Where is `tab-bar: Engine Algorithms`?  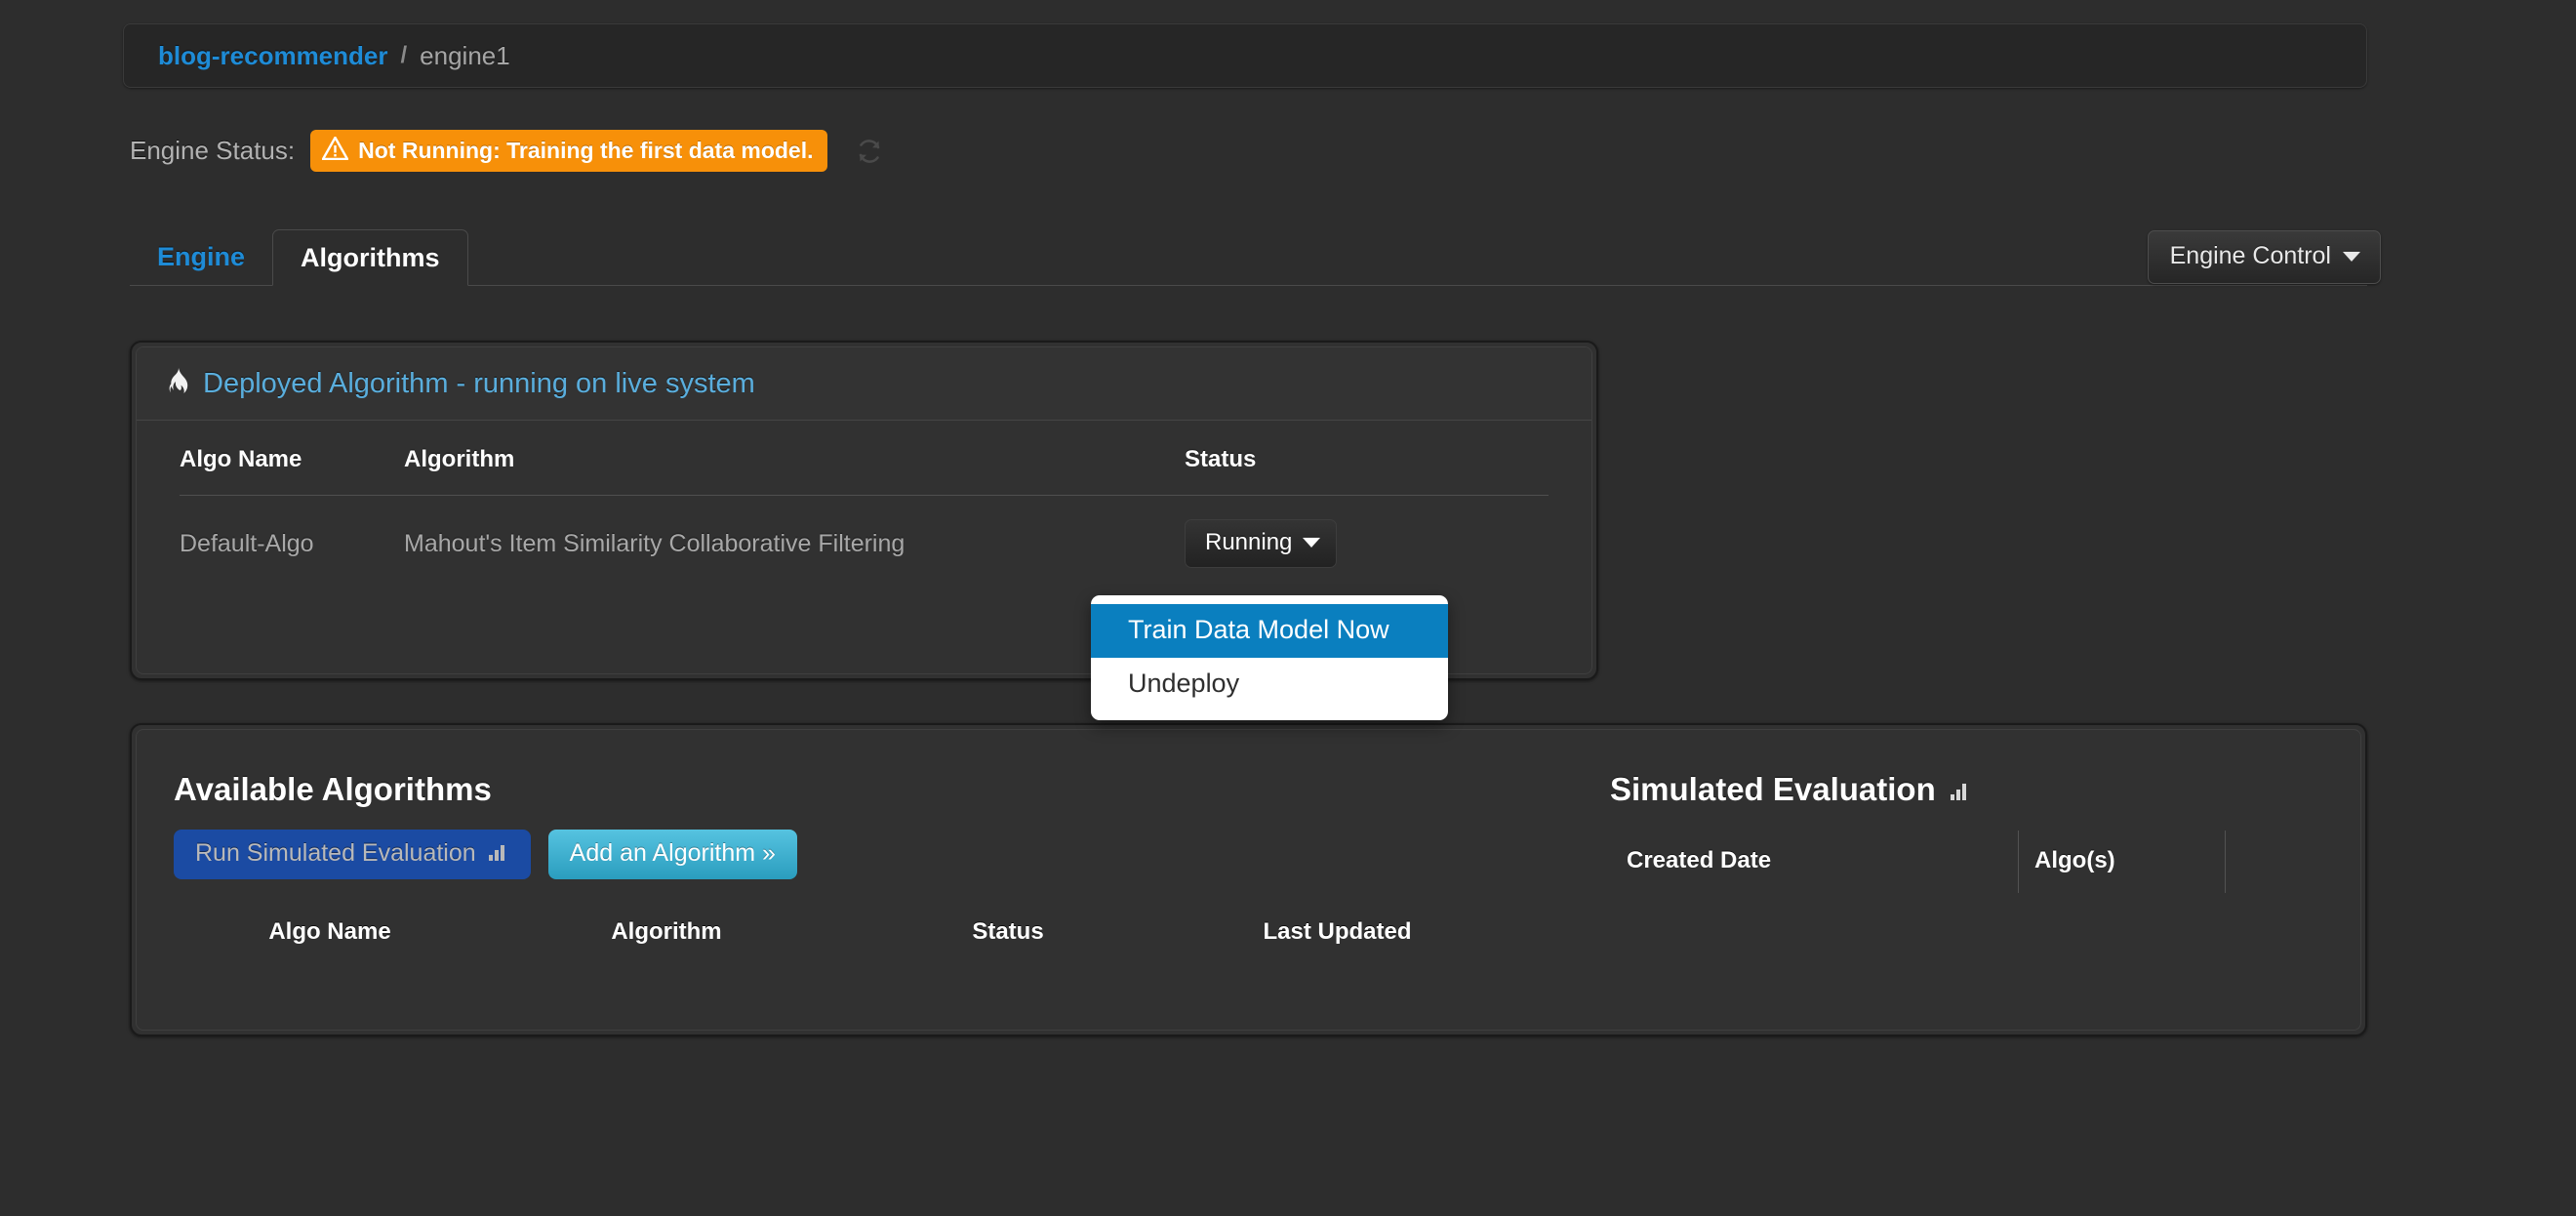
tab-bar: Engine Algorithms is located at coordinates (1248, 257).